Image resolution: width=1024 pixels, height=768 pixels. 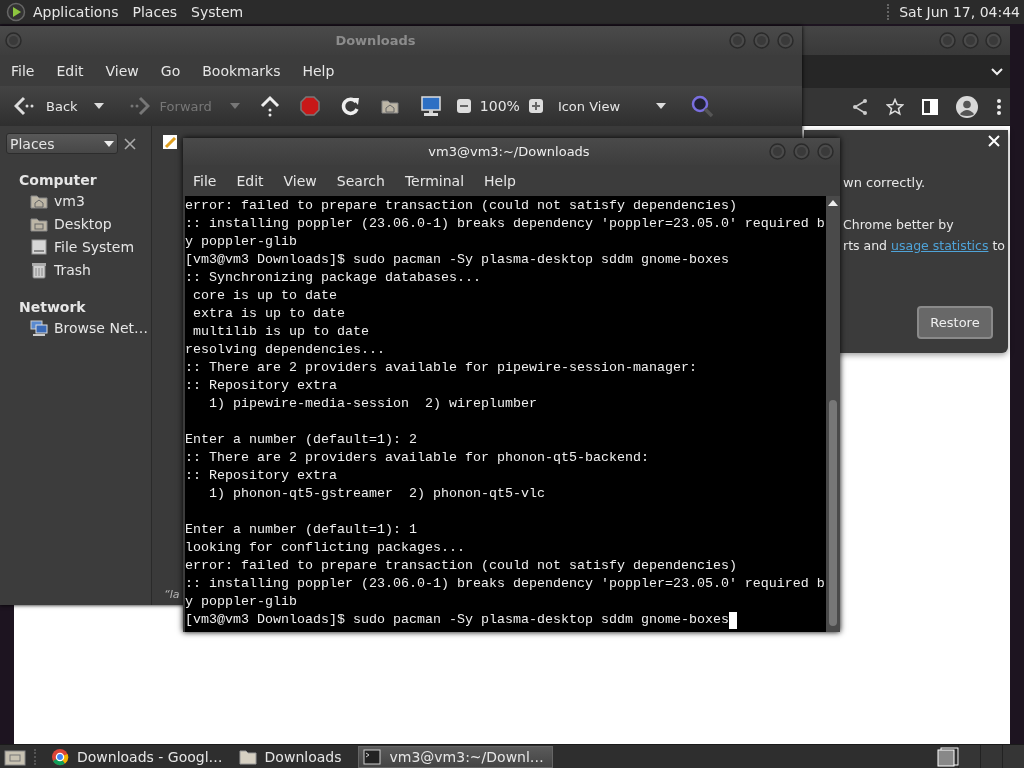 I want to click on terminal-line: extra is up to date, so click(x=268, y=314).